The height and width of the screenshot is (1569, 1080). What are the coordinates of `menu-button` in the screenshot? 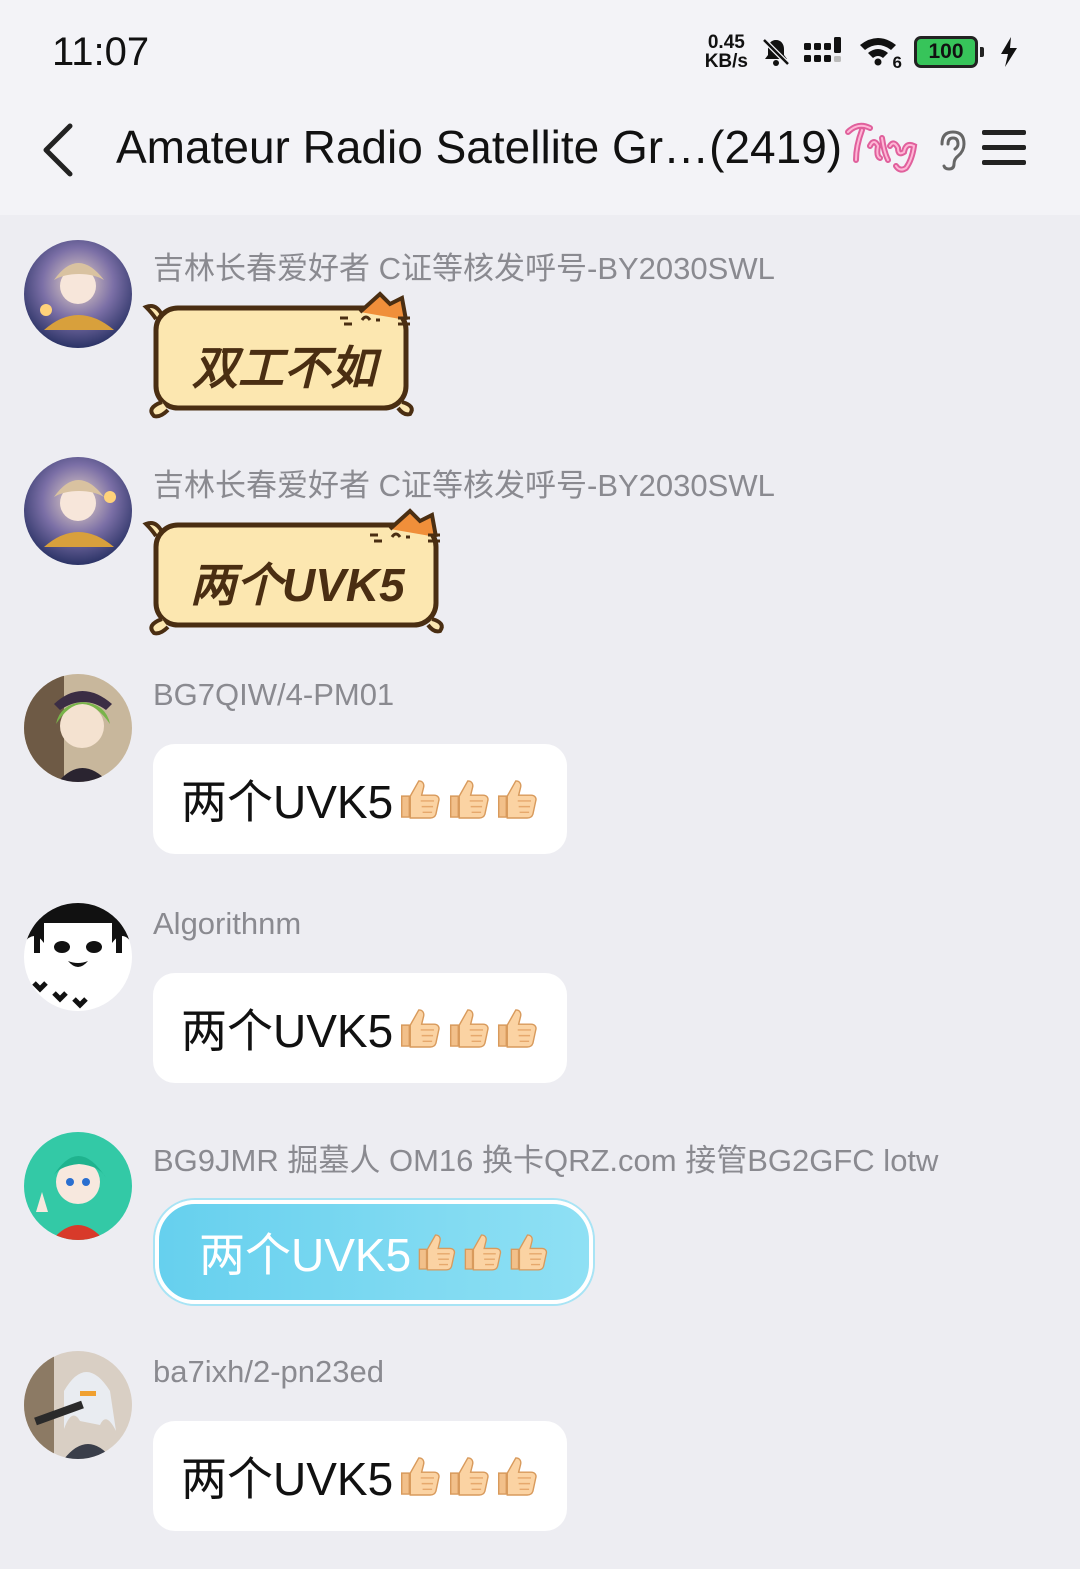 It's located at (1004, 148).